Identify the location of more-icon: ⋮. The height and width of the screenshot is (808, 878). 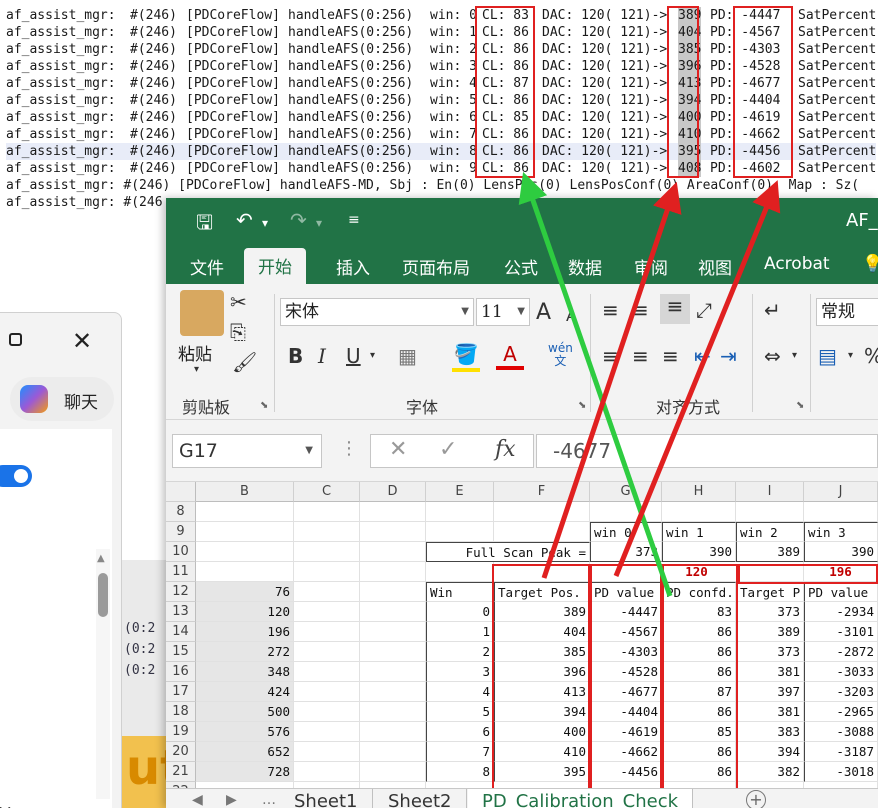
(349, 448).